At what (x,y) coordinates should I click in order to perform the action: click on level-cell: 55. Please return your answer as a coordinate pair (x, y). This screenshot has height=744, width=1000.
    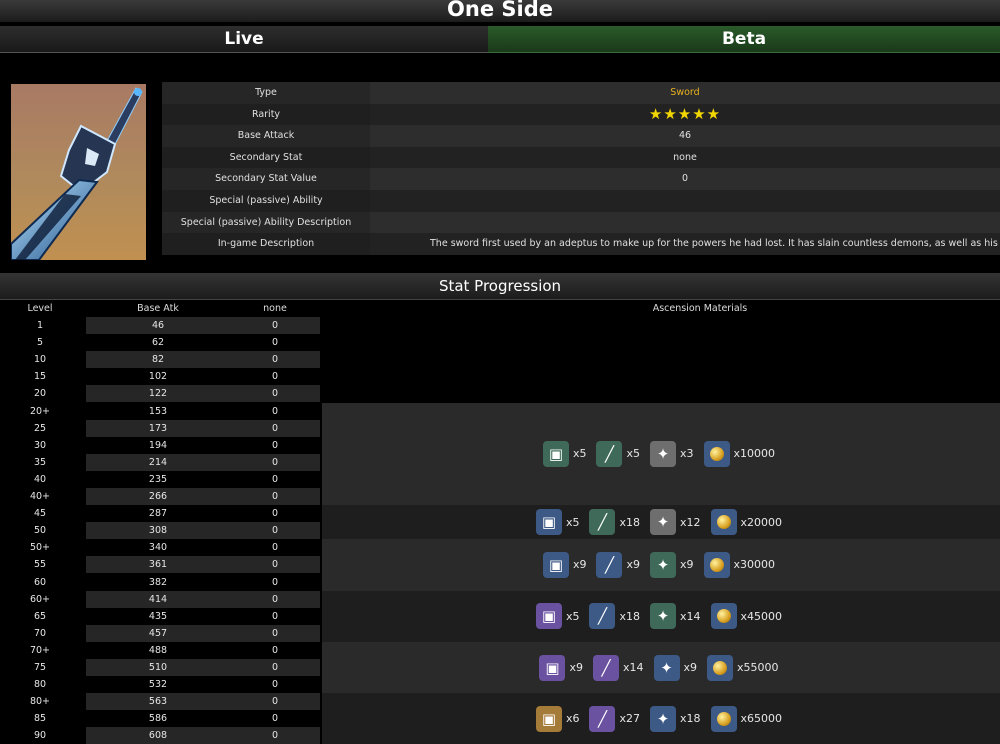
    Looking at the image, I should click on (40, 565).